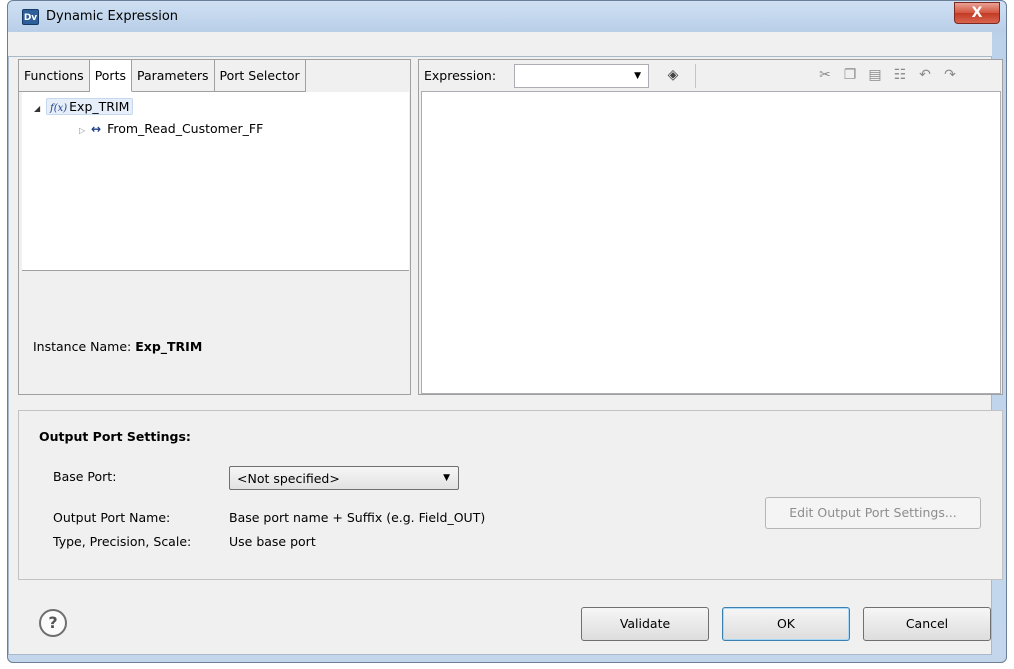 This screenshot has height=669, width=1014. I want to click on toolbar-separator, so click(695, 76).